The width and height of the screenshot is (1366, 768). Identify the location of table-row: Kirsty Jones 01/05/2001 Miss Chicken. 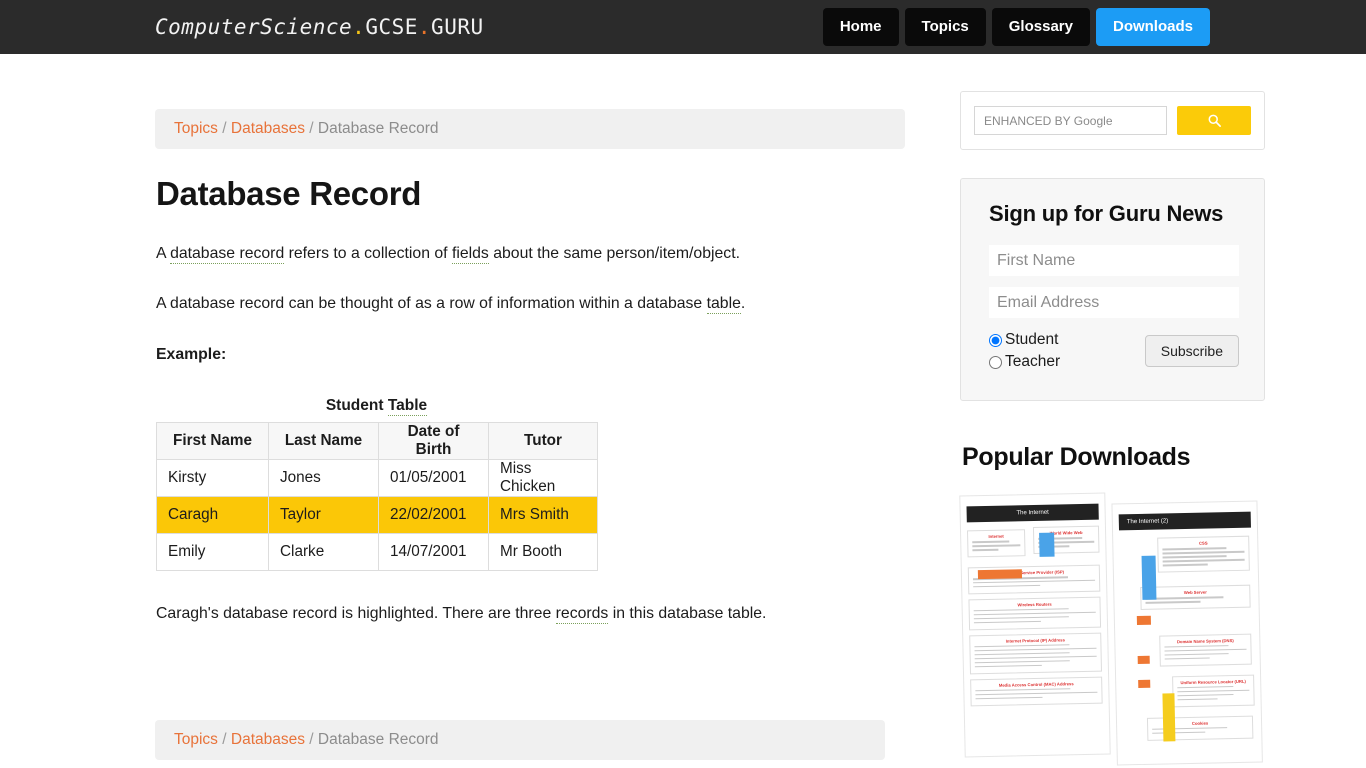
(377, 478).